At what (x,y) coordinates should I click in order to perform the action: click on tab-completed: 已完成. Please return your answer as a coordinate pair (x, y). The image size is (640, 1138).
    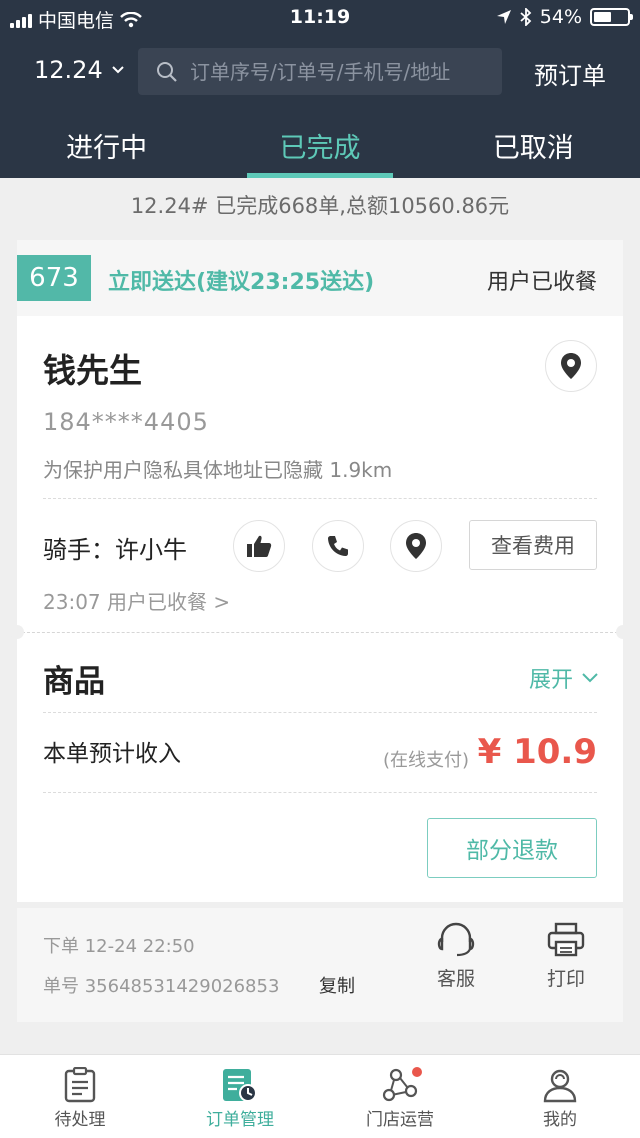
    Looking at the image, I should click on (319, 144).